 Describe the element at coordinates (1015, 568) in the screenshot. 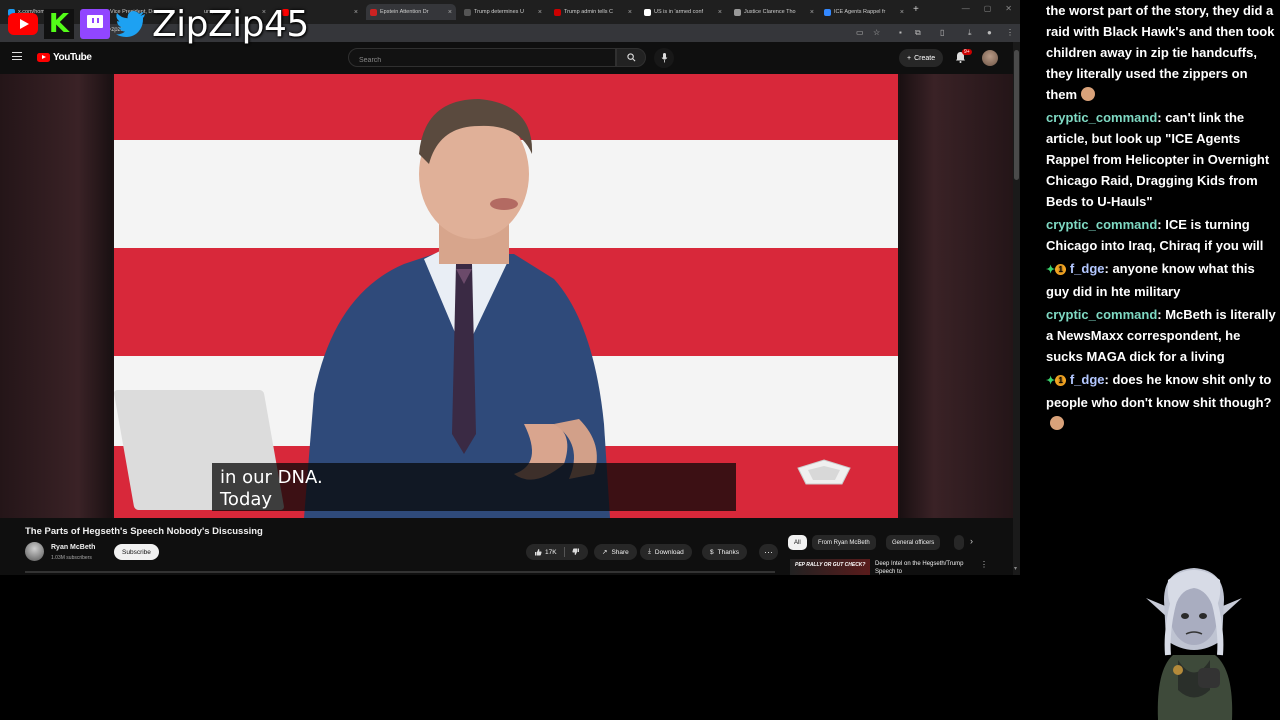

I see `scroll-down-icon: ▾` at that location.